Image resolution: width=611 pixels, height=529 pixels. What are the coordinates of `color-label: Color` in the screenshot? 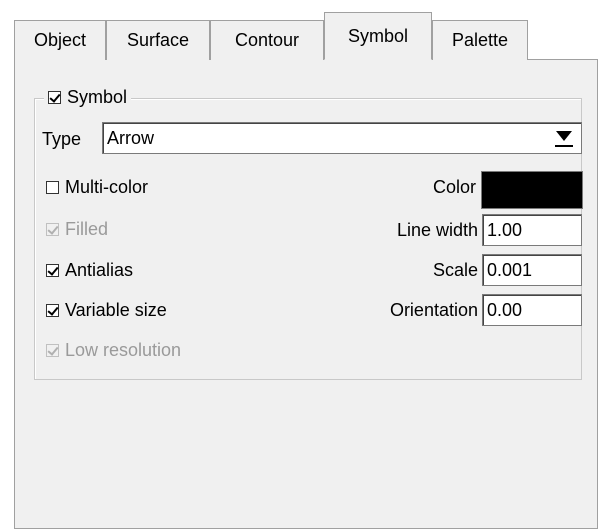 It's located at (428, 187).